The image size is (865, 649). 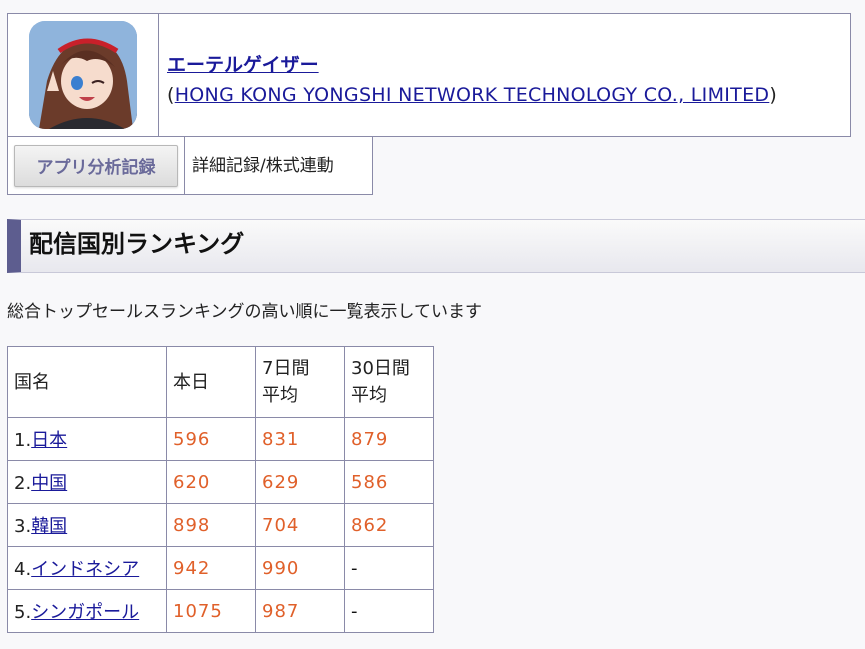 What do you see at coordinates (23, 483) in the screenshot?
I see `rank-number: 2.` at bounding box center [23, 483].